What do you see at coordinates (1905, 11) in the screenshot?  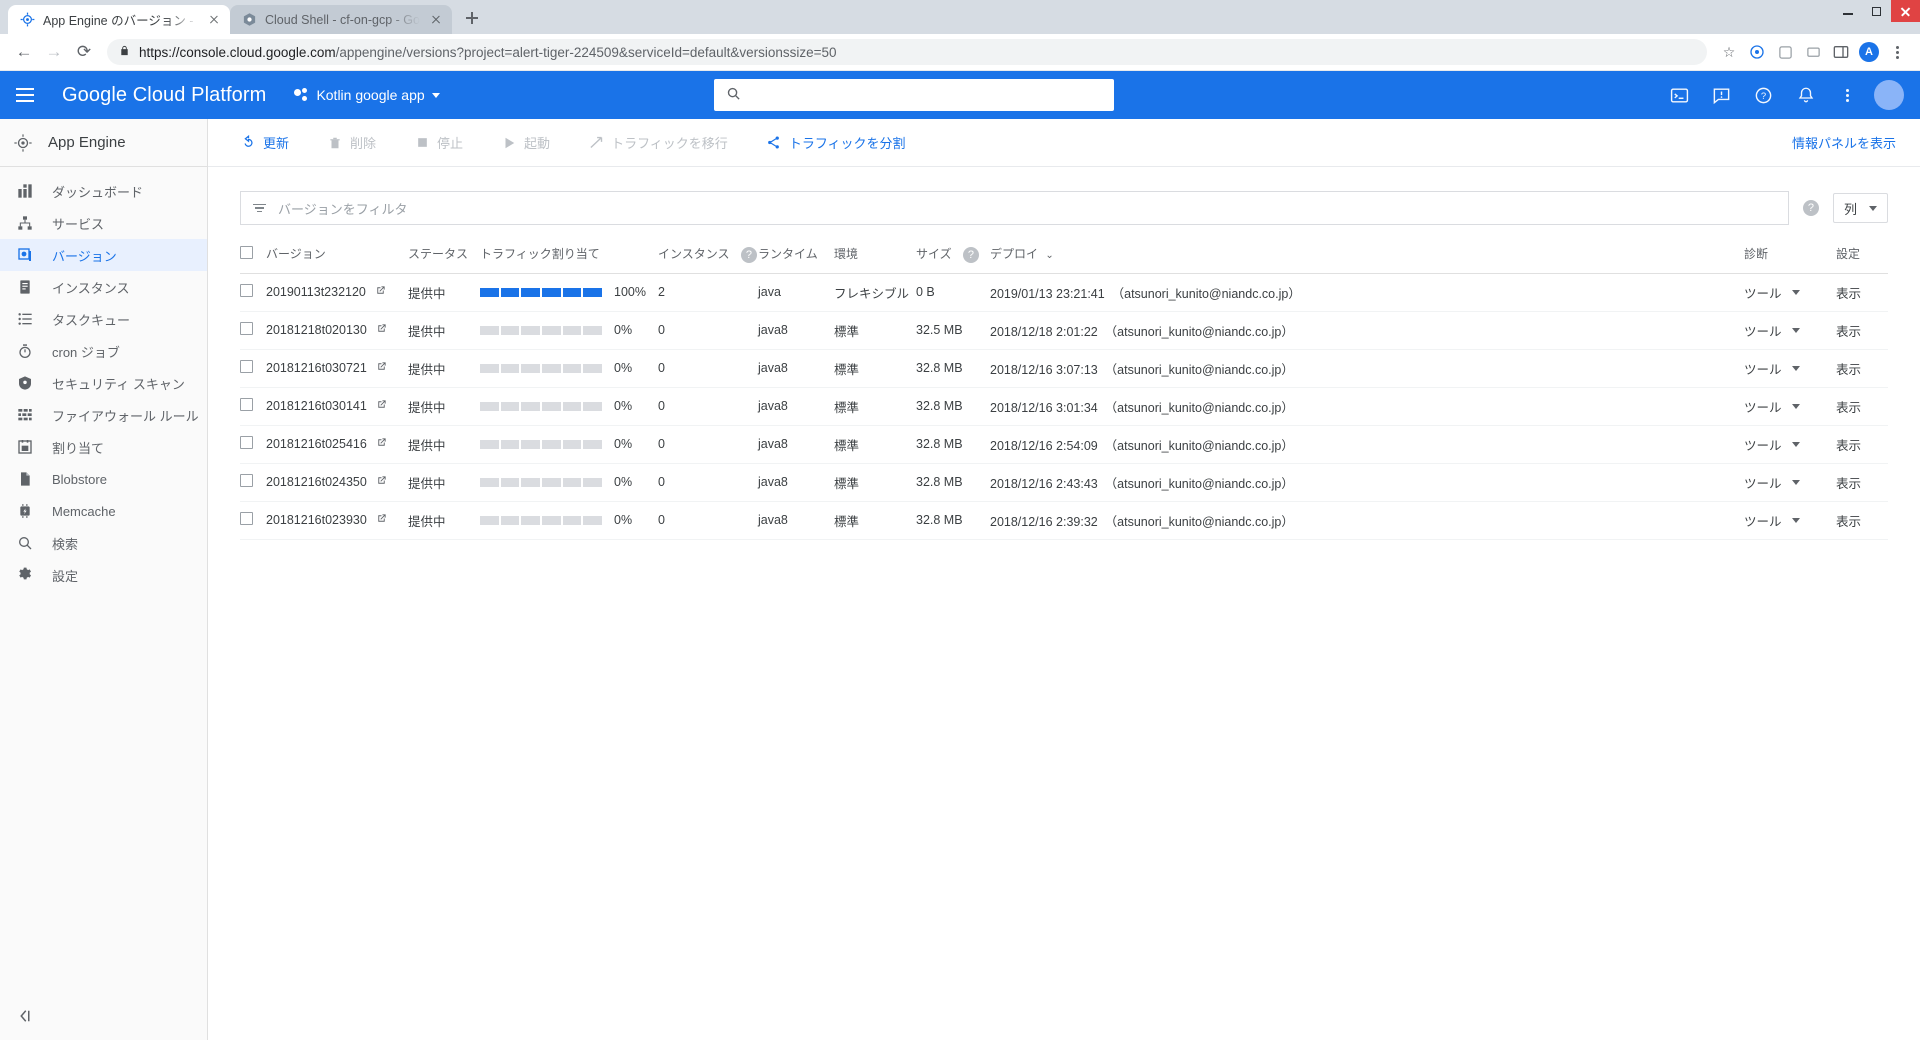 I see `close-button` at bounding box center [1905, 11].